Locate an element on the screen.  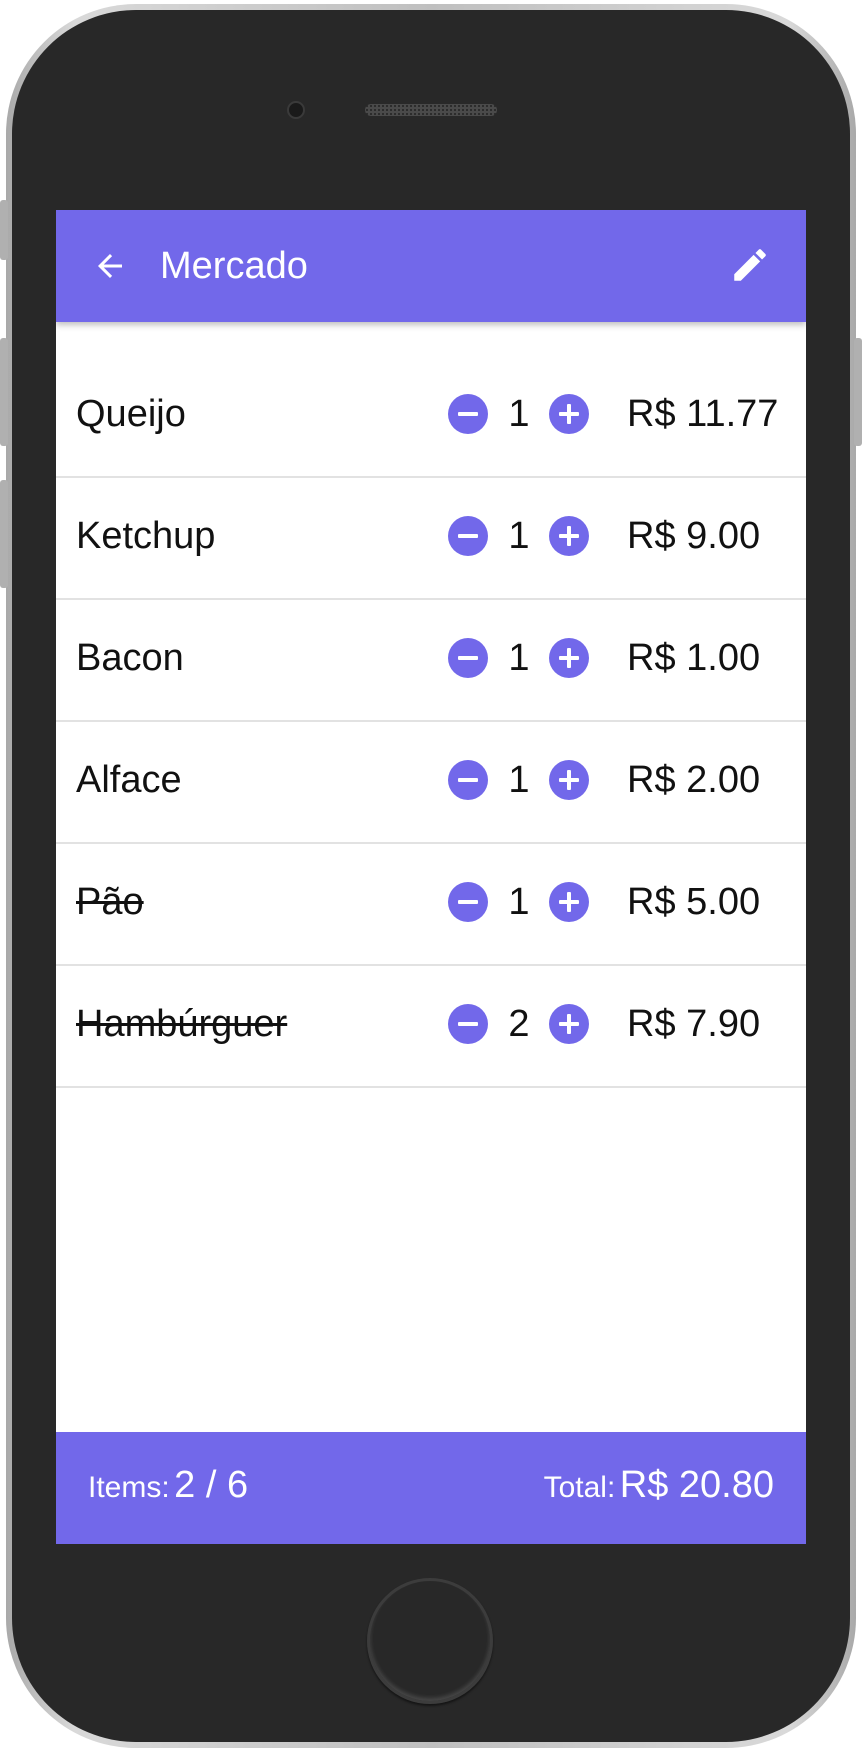
total-label: Total: is located at coordinates (579, 1487).